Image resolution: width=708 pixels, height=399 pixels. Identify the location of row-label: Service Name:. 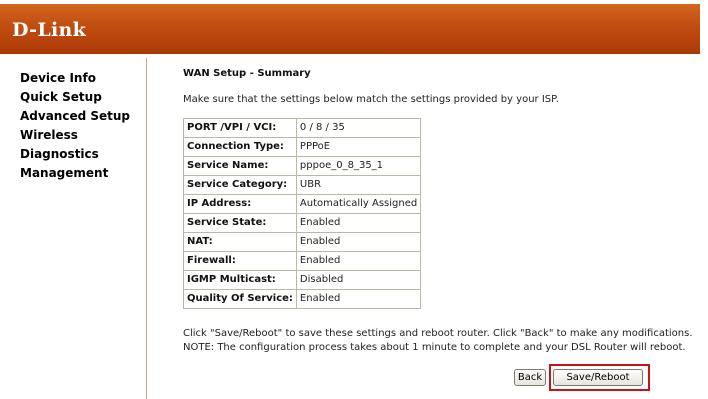
(240, 166).